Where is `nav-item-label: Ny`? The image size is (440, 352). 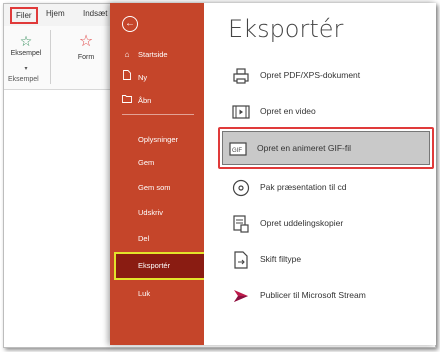 nav-item-label: Ny is located at coordinates (143, 77).